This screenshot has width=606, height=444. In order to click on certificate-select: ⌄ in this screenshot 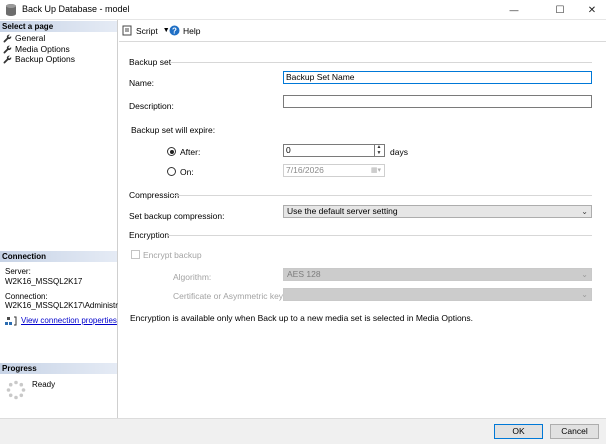, I will do `click(437, 294)`.